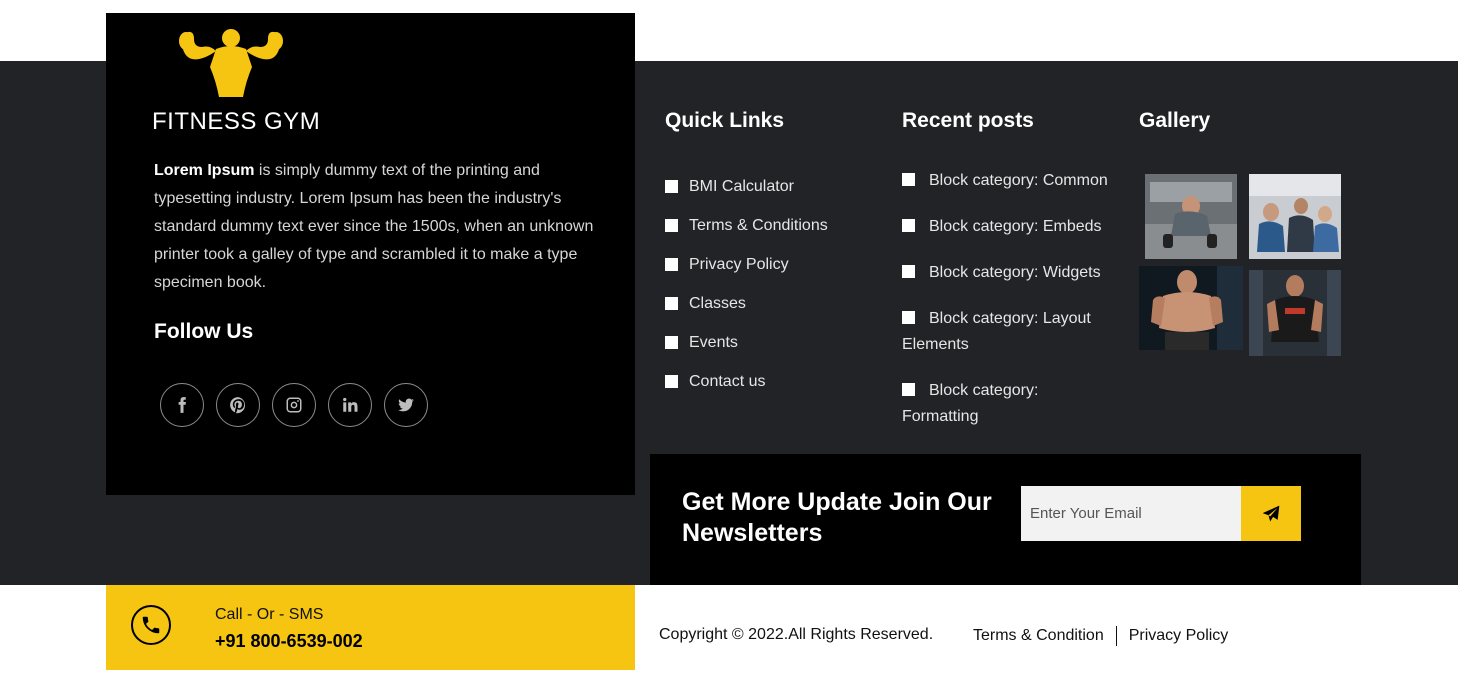 This screenshot has height=677, width=1458. I want to click on facebook-link, so click(182, 405).